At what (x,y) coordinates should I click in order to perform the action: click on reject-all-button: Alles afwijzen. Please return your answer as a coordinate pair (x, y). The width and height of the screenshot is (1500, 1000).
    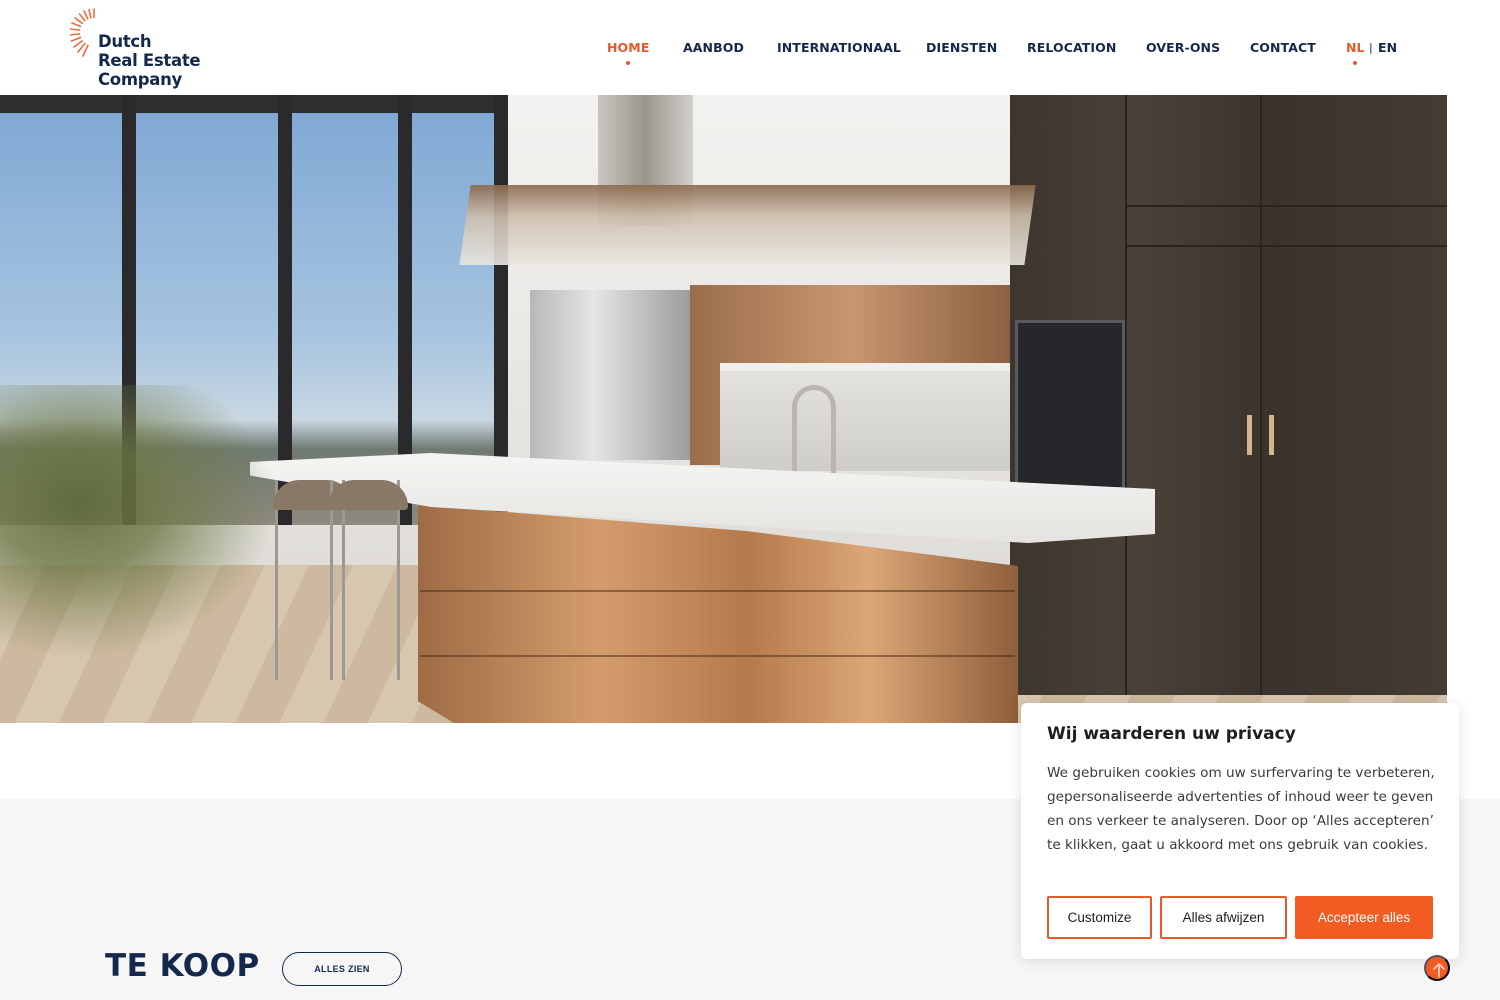
    Looking at the image, I should click on (1223, 917).